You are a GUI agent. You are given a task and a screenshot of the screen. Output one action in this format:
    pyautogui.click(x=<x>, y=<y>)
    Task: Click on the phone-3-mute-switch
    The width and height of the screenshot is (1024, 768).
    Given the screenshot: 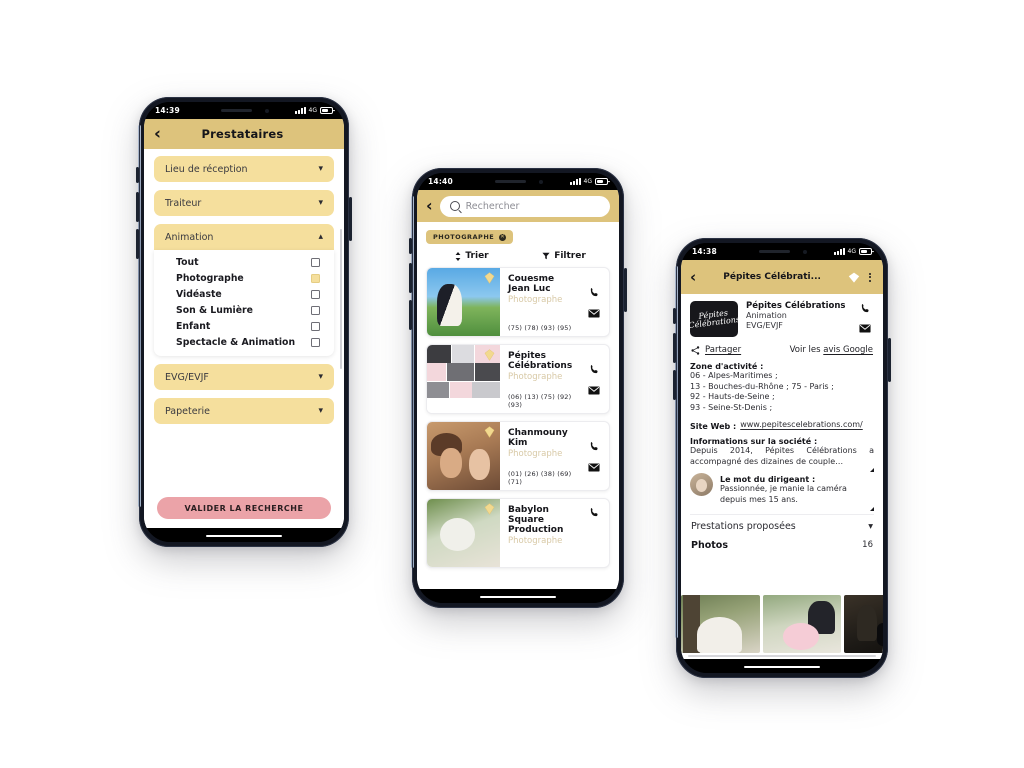 What is the action you would take?
    pyautogui.click(x=674, y=316)
    